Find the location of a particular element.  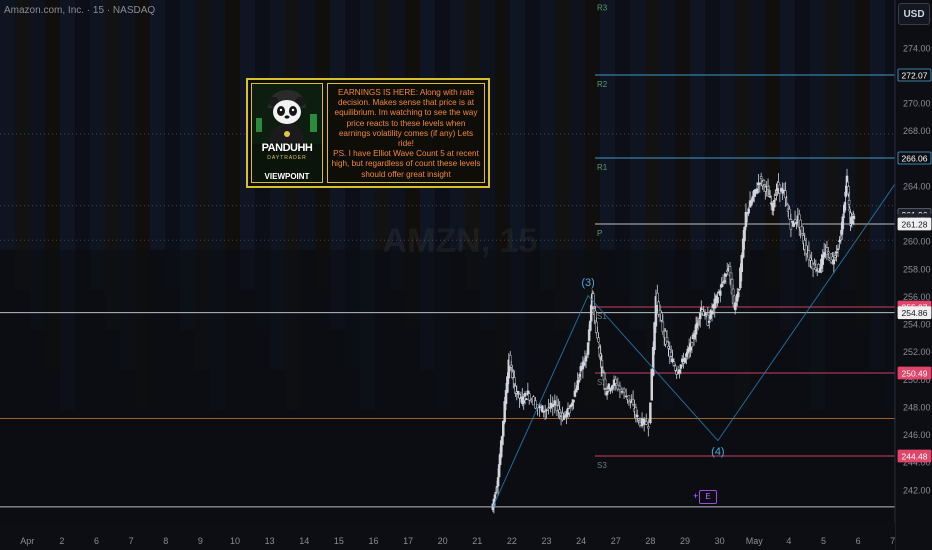

time-tick-label: 8 is located at coordinates (165, 541).